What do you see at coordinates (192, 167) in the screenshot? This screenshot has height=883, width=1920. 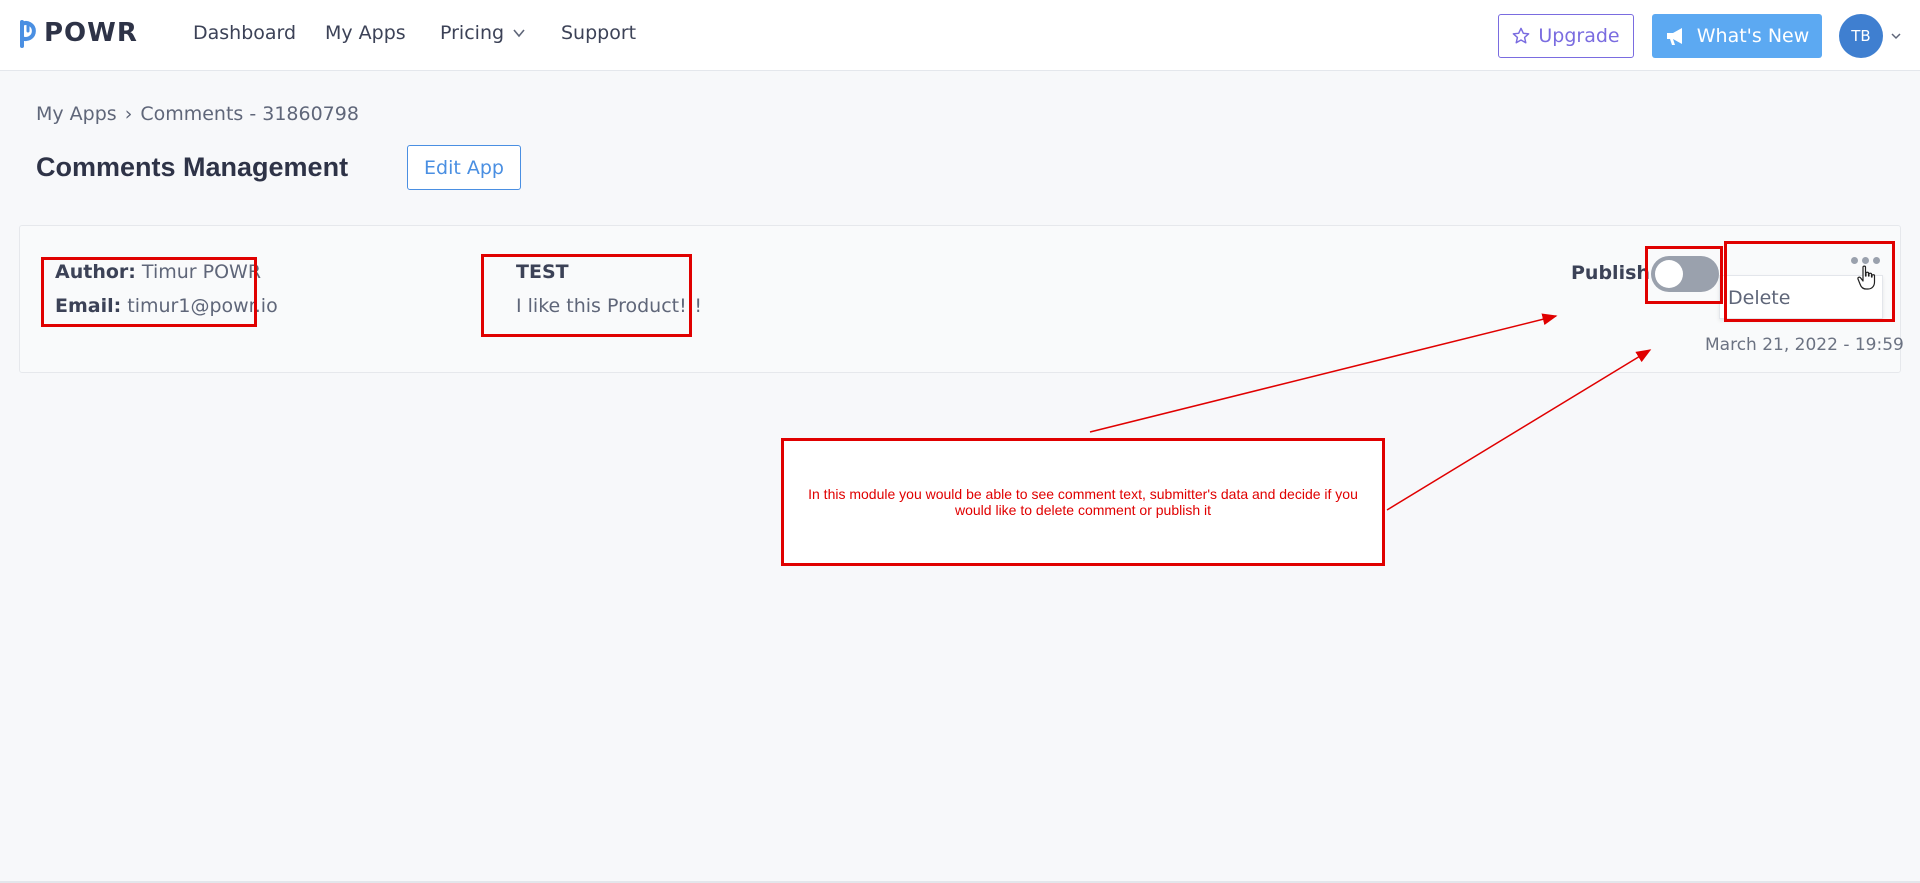 I see `page-title: Comments Management` at bounding box center [192, 167].